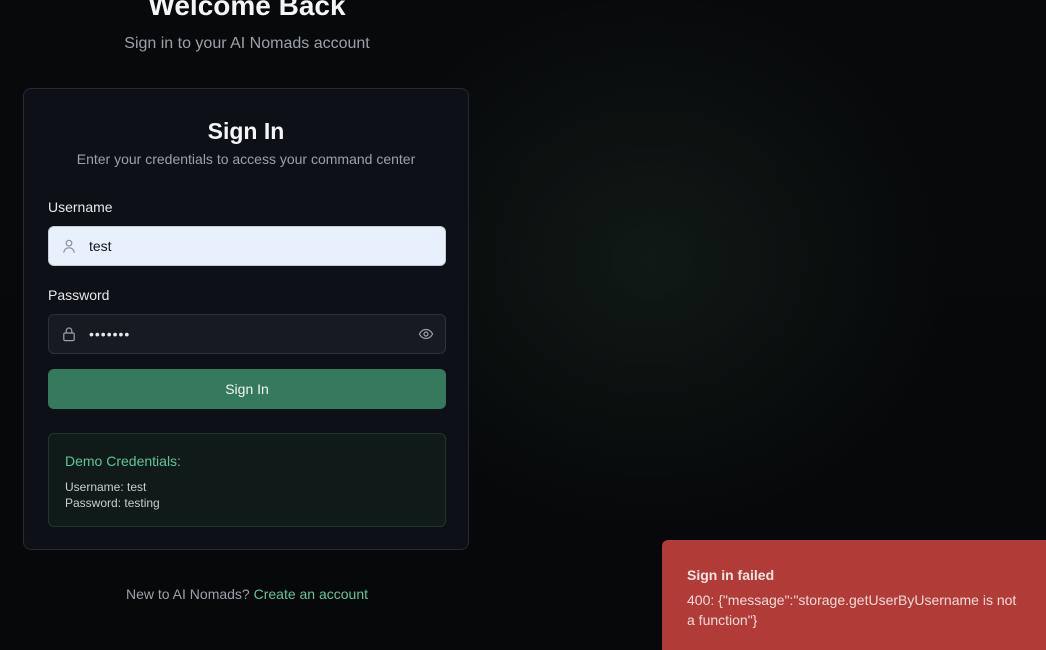 This screenshot has width=1046, height=650. Describe the element at coordinates (79, 295) in the screenshot. I see `password-label: Password` at that location.